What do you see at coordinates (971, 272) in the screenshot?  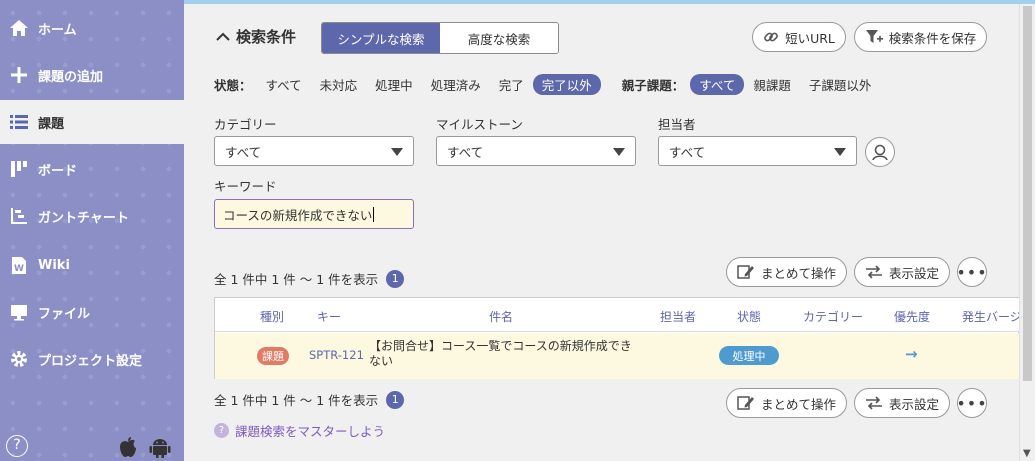 I see `more-options-button: •••` at bounding box center [971, 272].